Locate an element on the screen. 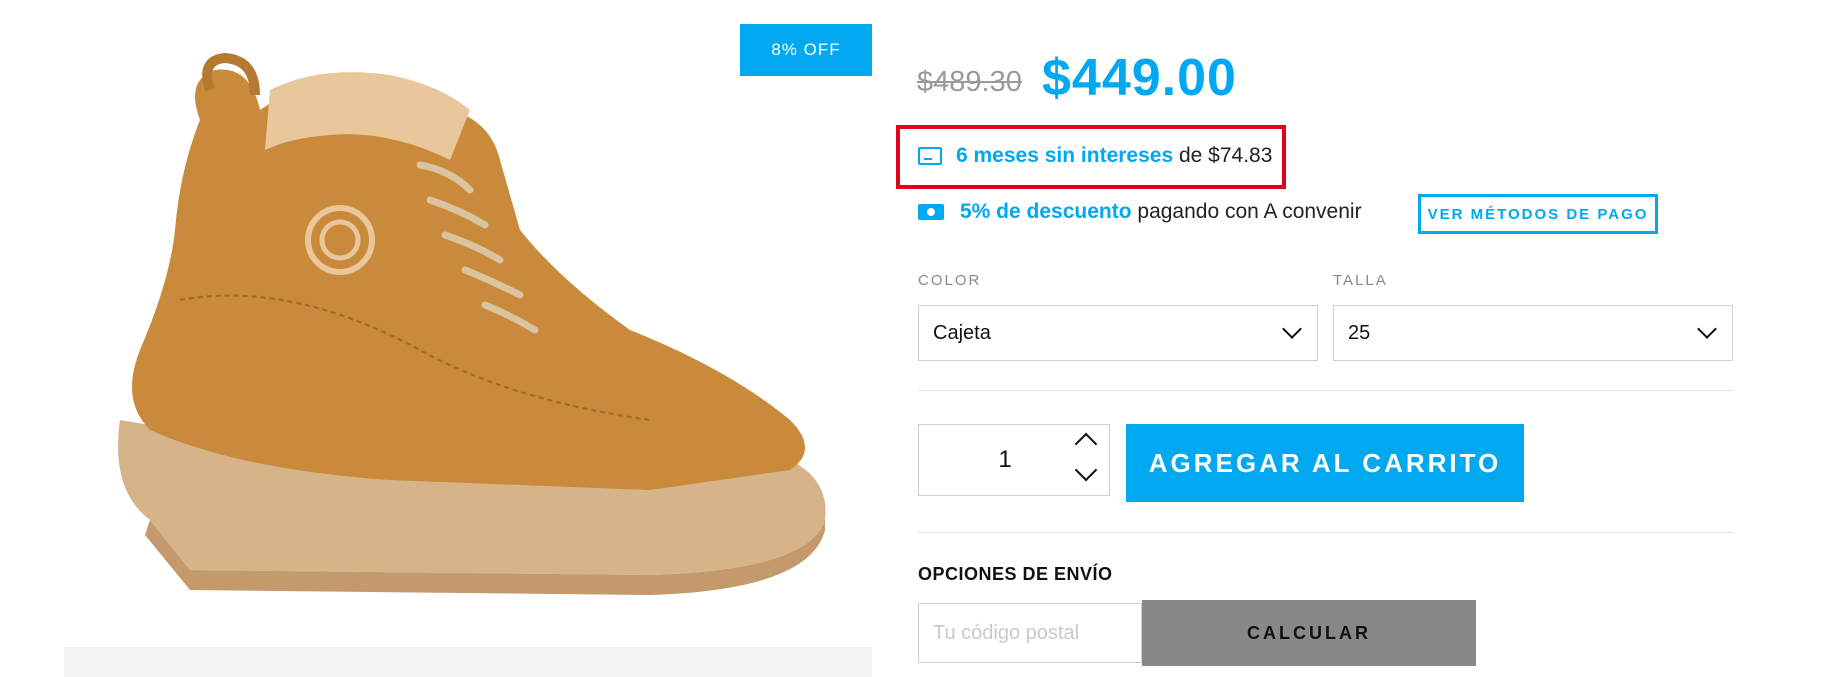 This screenshot has height=677, width=1840. shipping-options-title: OPCIONES DE ENVÍO is located at coordinates (1015, 574).